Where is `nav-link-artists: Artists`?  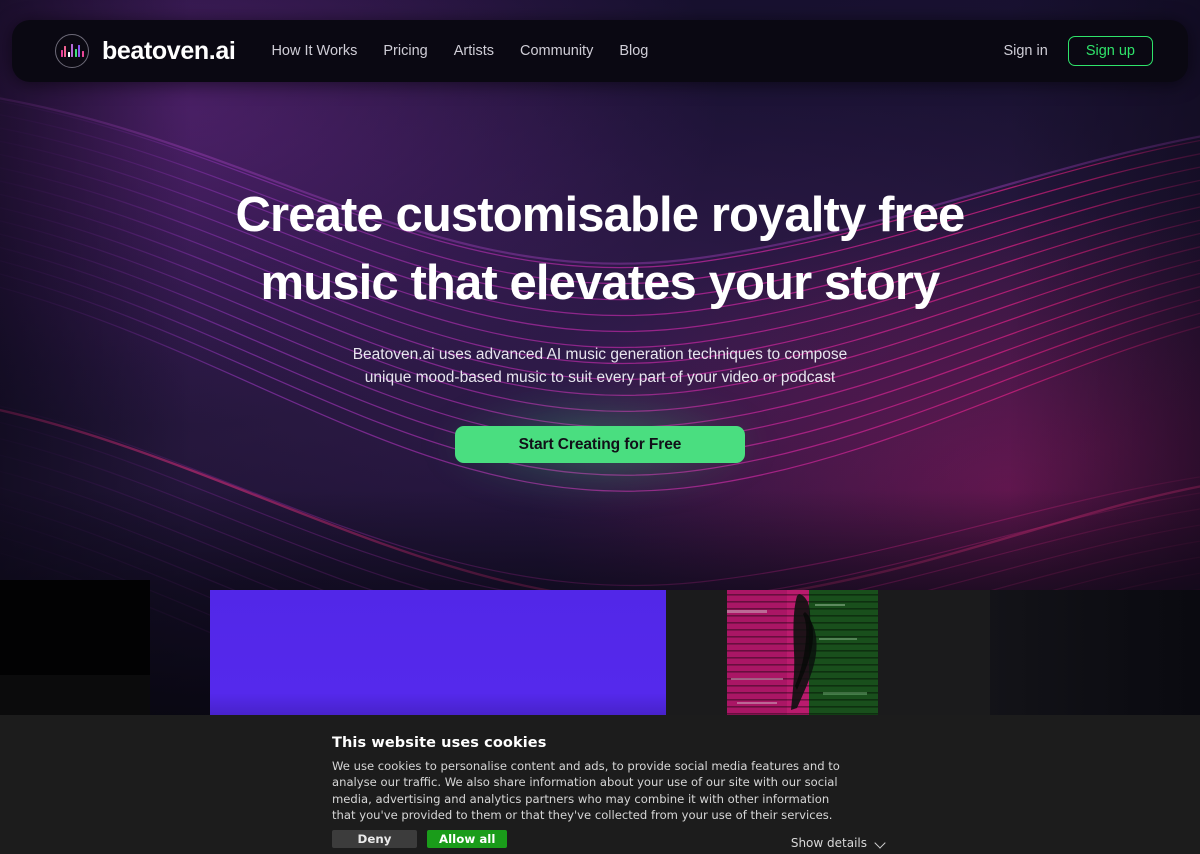 nav-link-artists: Artists is located at coordinates (474, 51).